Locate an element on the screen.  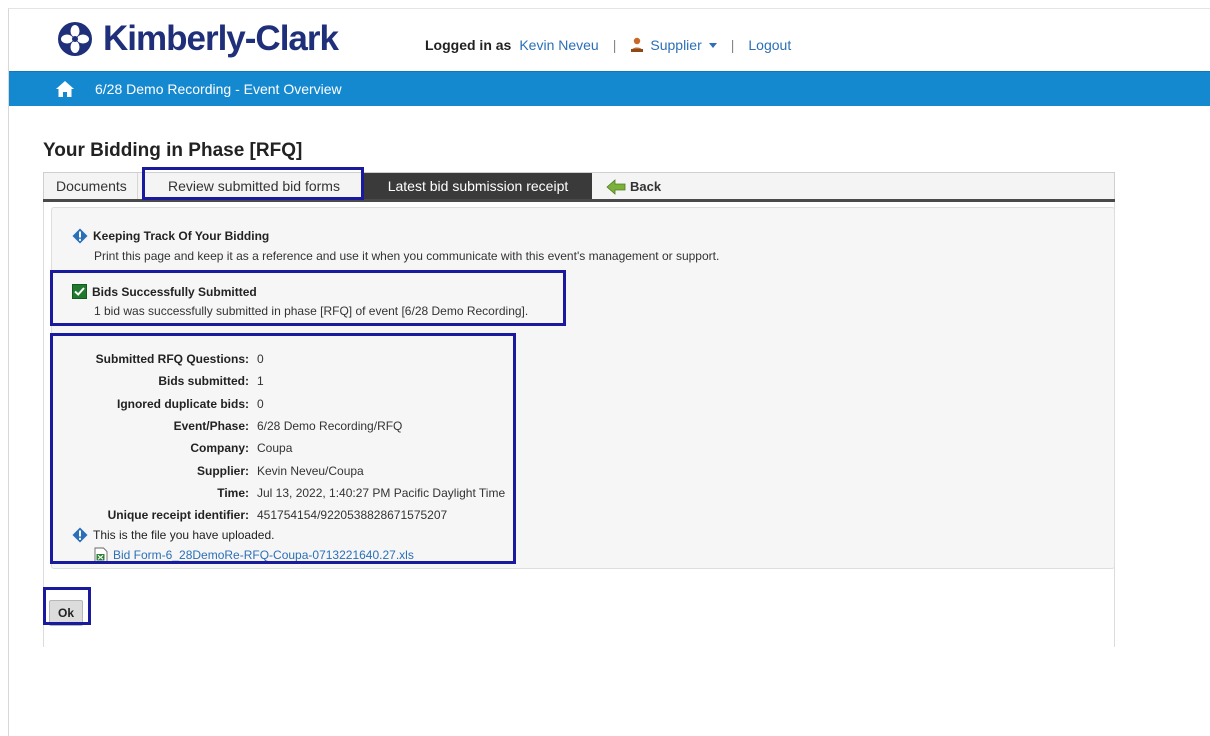
detail-value: Coupa is located at coordinates (275, 448).